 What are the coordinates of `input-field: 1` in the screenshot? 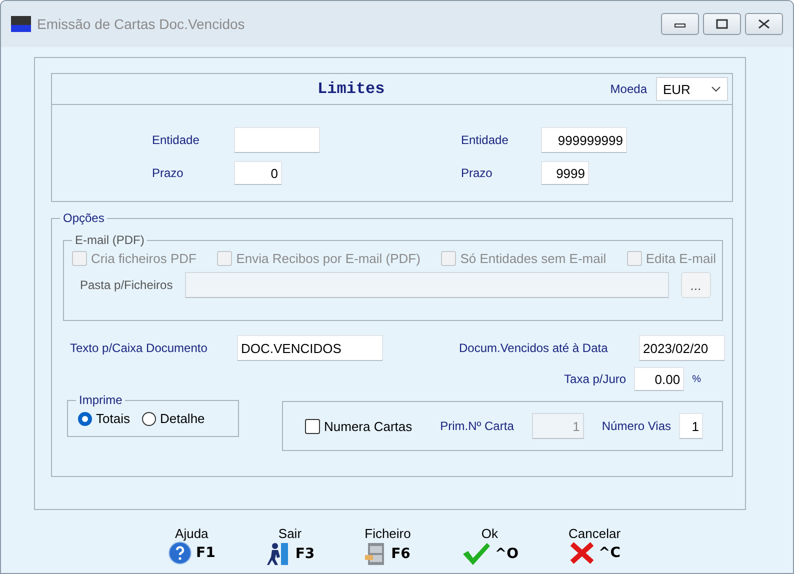 It's located at (691, 426).